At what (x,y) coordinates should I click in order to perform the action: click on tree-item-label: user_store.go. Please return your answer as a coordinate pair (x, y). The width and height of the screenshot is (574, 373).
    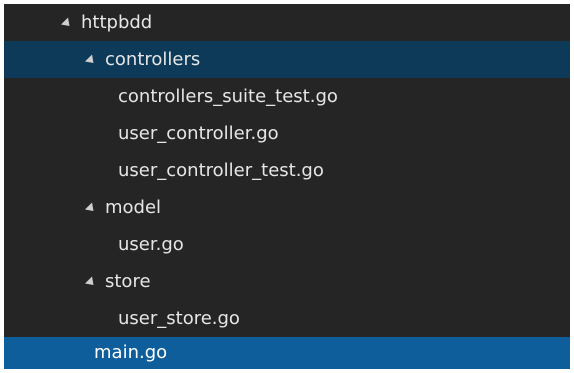
    Looking at the image, I should click on (179, 318).